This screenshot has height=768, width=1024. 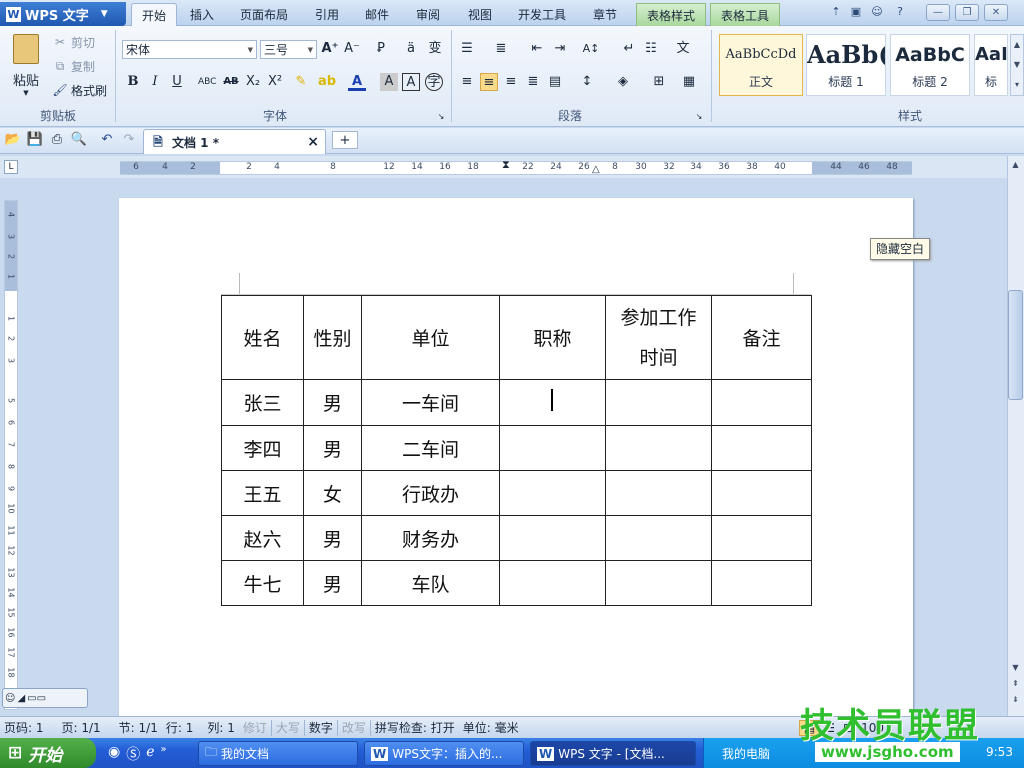 What do you see at coordinates (278, 753) in the screenshot?
I see `task-my-documents: 🗀我的文档` at bounding box center [278, 753].